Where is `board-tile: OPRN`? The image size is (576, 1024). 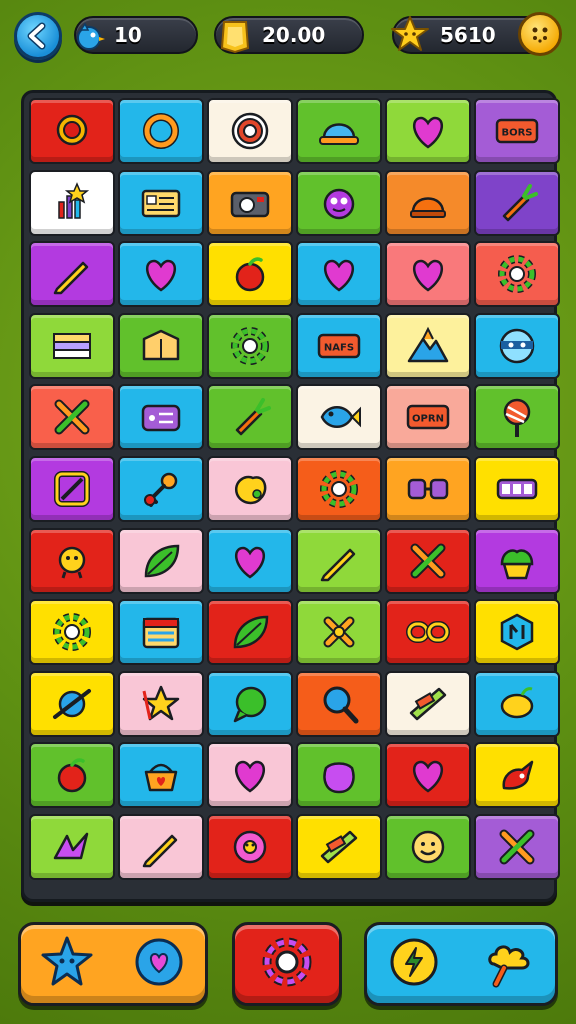
board-tile: OPRN is located at coordinates (428, 417).